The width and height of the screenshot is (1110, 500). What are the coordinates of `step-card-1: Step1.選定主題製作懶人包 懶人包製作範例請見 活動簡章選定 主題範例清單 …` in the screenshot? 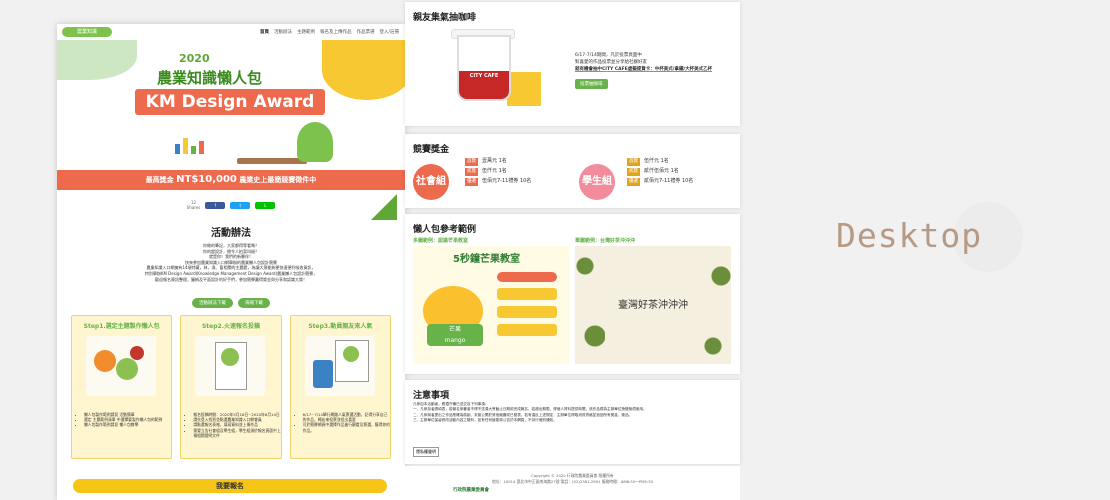 It's located at (122, 387).